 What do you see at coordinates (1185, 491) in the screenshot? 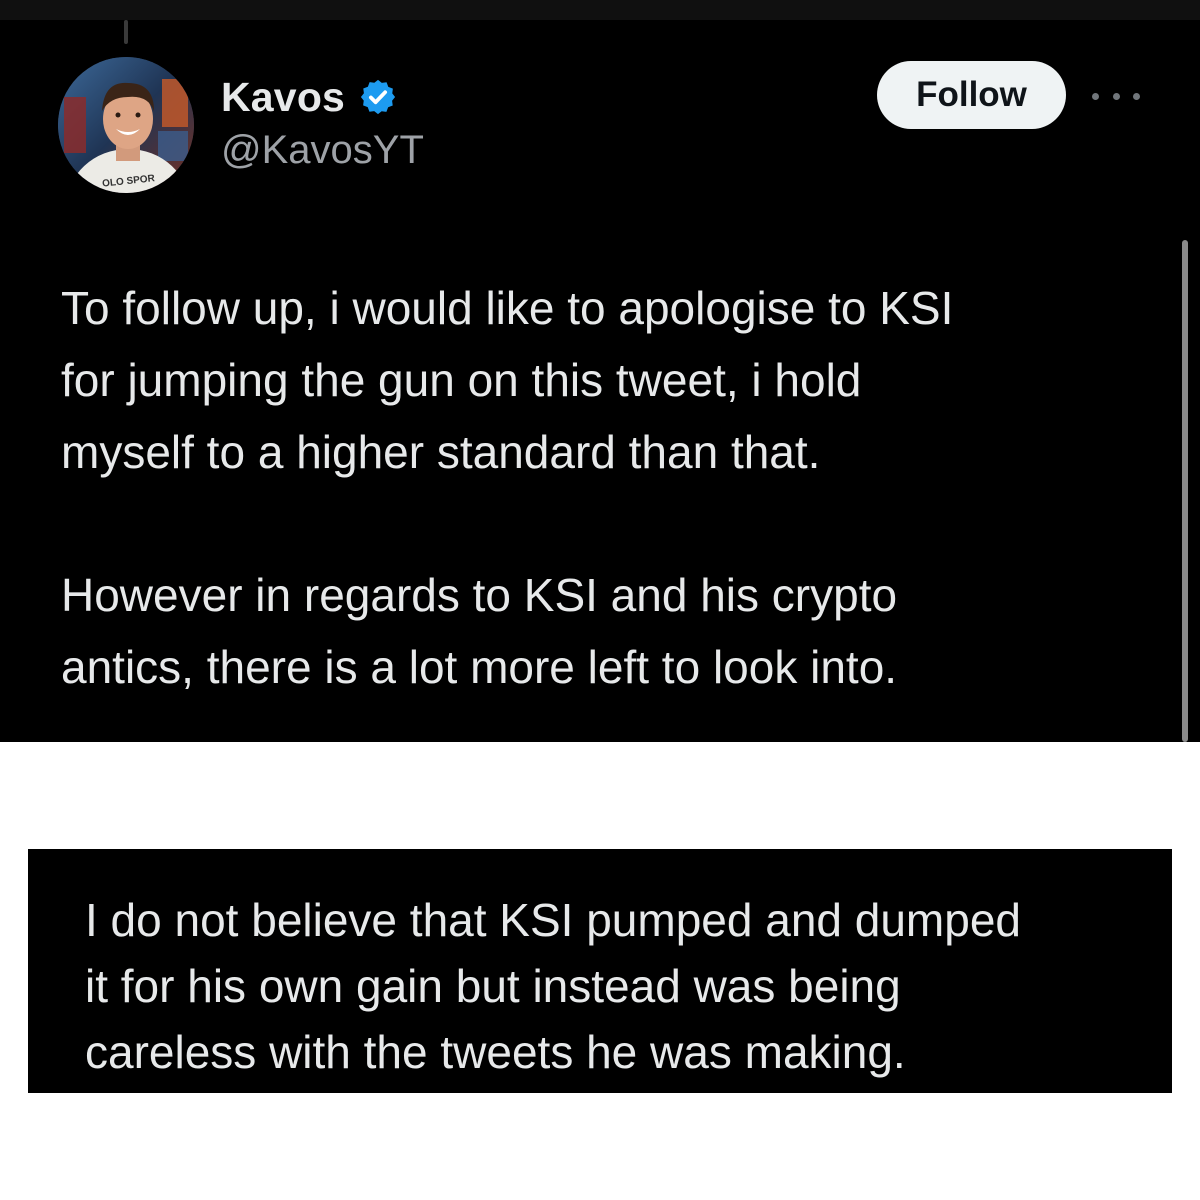
I see `scrollbar` at bounding box center [1185, 491].